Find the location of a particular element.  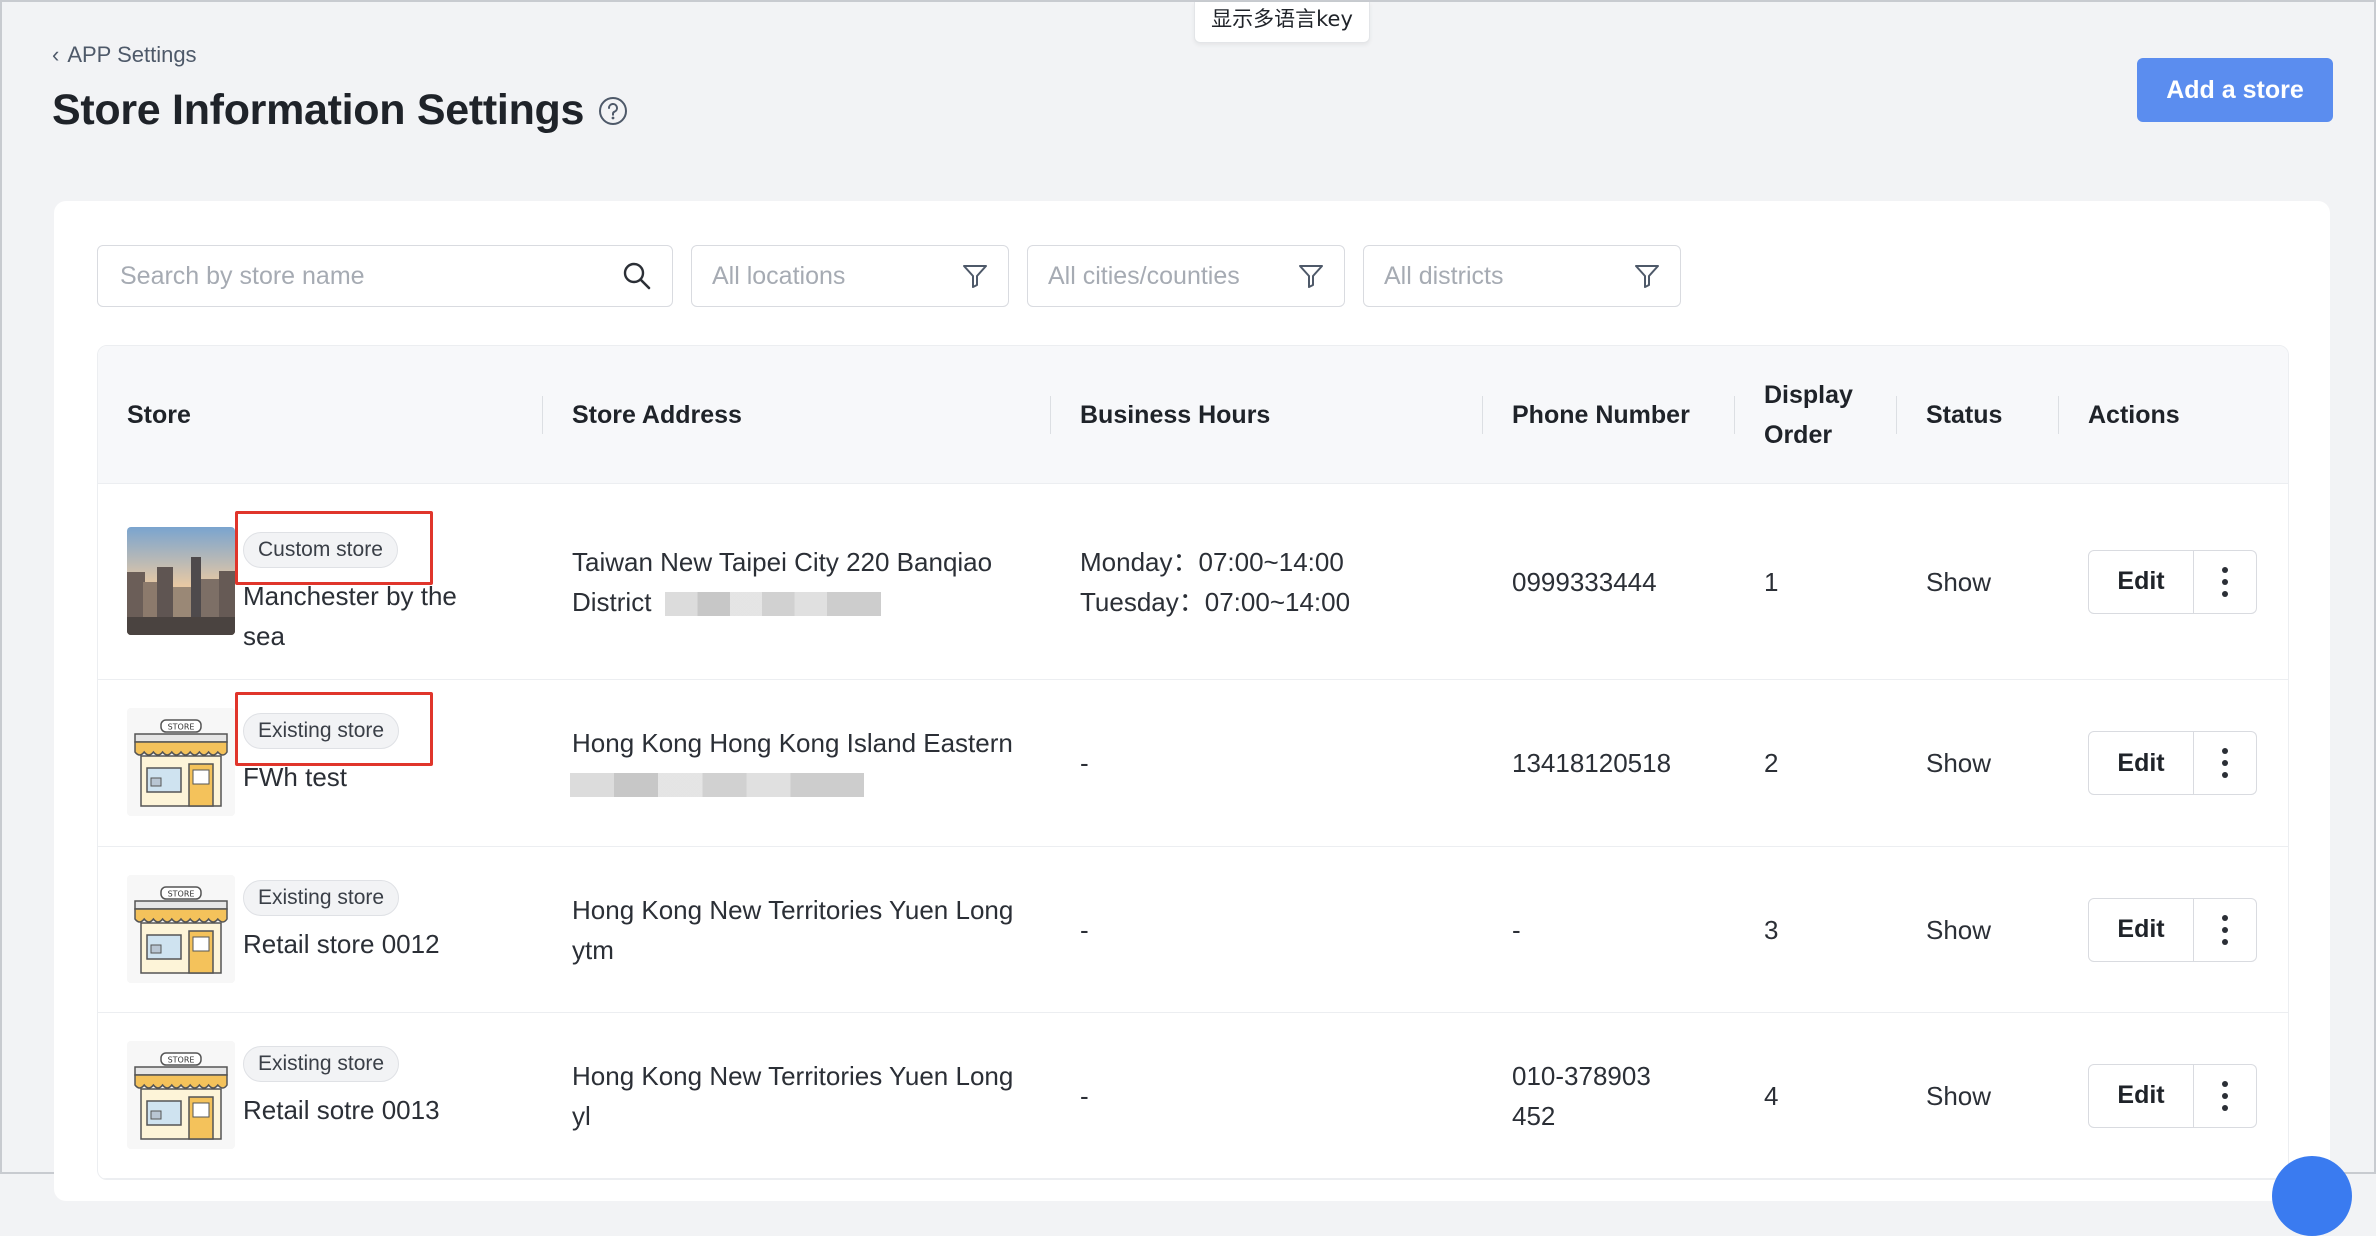

district-filter: All districts is located at coordinates (1522, 276).